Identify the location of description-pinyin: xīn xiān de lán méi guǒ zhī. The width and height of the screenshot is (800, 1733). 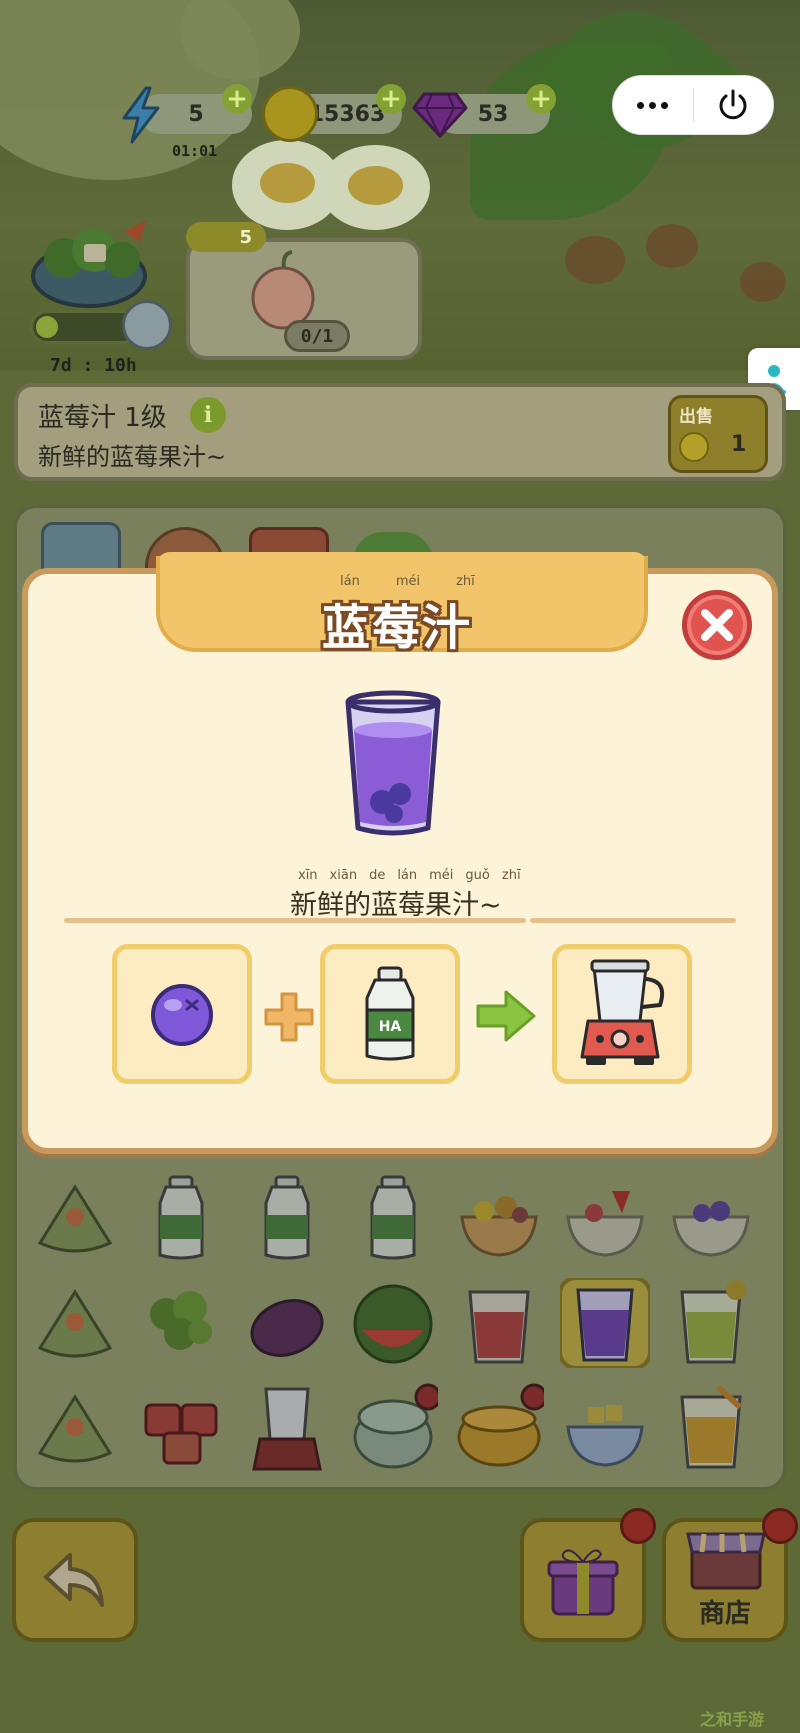
(409, 875).